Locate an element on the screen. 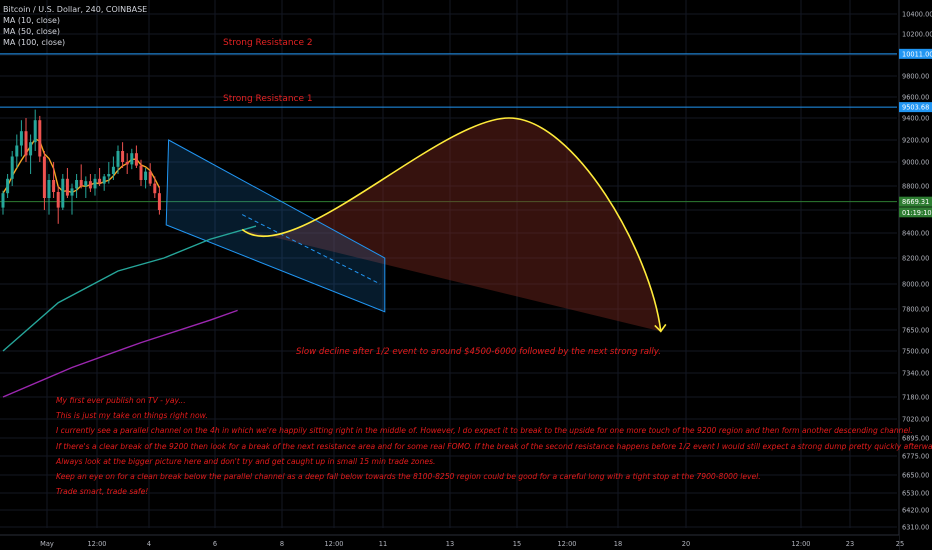 The width and height of the screenshot is (932, 550). x-tick-label: 18 is located at coordinates (618, 544).